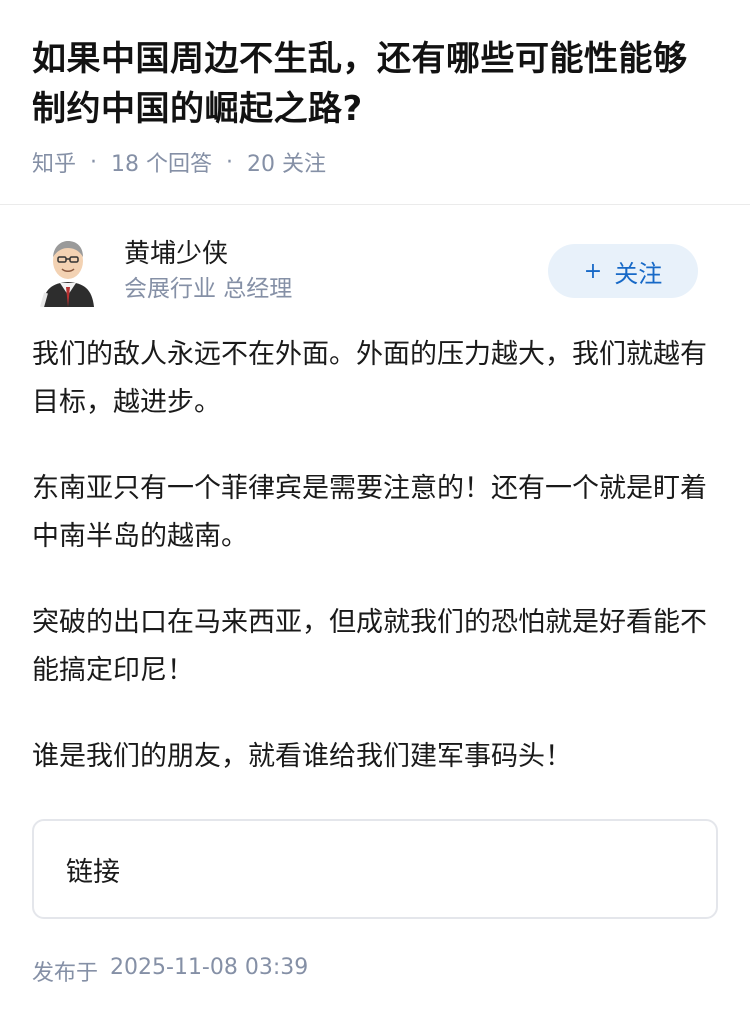 The image size is (750, 1020). What do you see at coordinates (68, 271) in the screenshot?
I see `avatar` at bounding box center [68, 271].